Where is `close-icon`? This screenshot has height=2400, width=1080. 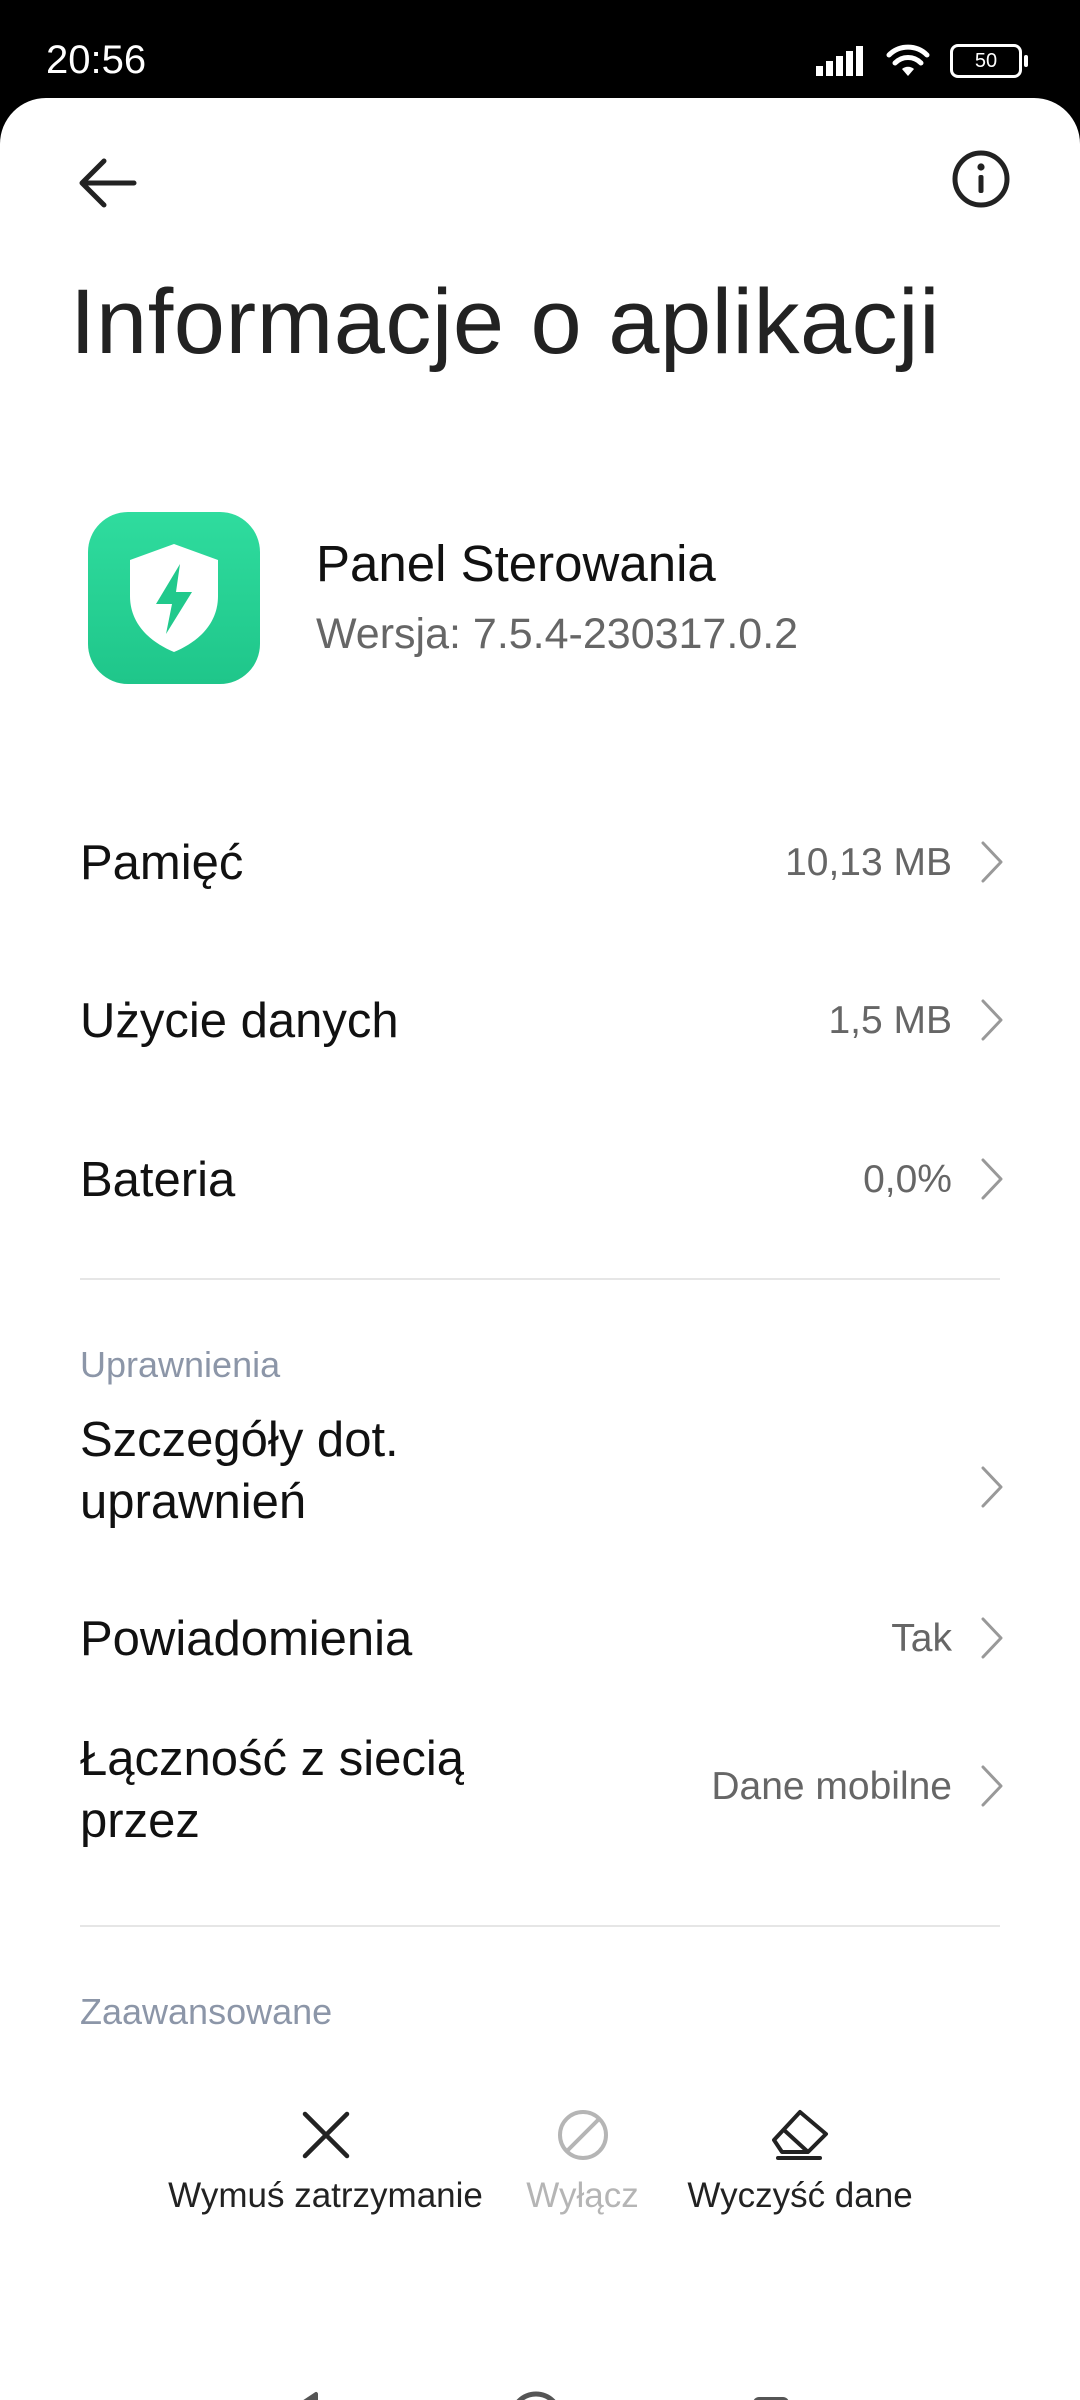
close-icon is located at coordinates (325, 2135).